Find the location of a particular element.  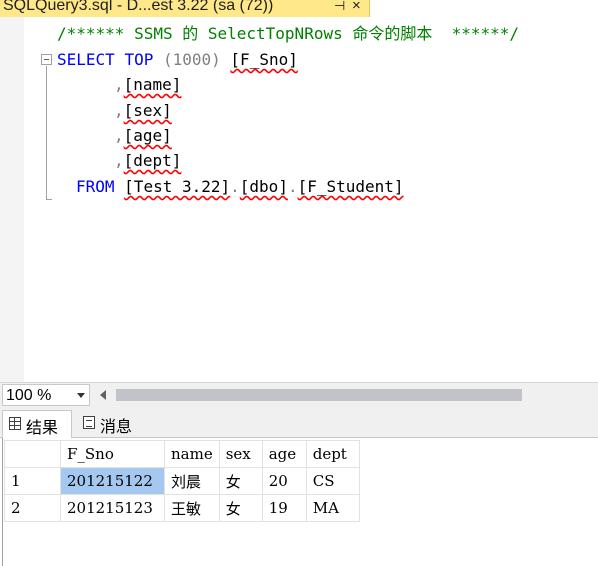

grid-cell: 王敏 is located at coordinates (192, 508).